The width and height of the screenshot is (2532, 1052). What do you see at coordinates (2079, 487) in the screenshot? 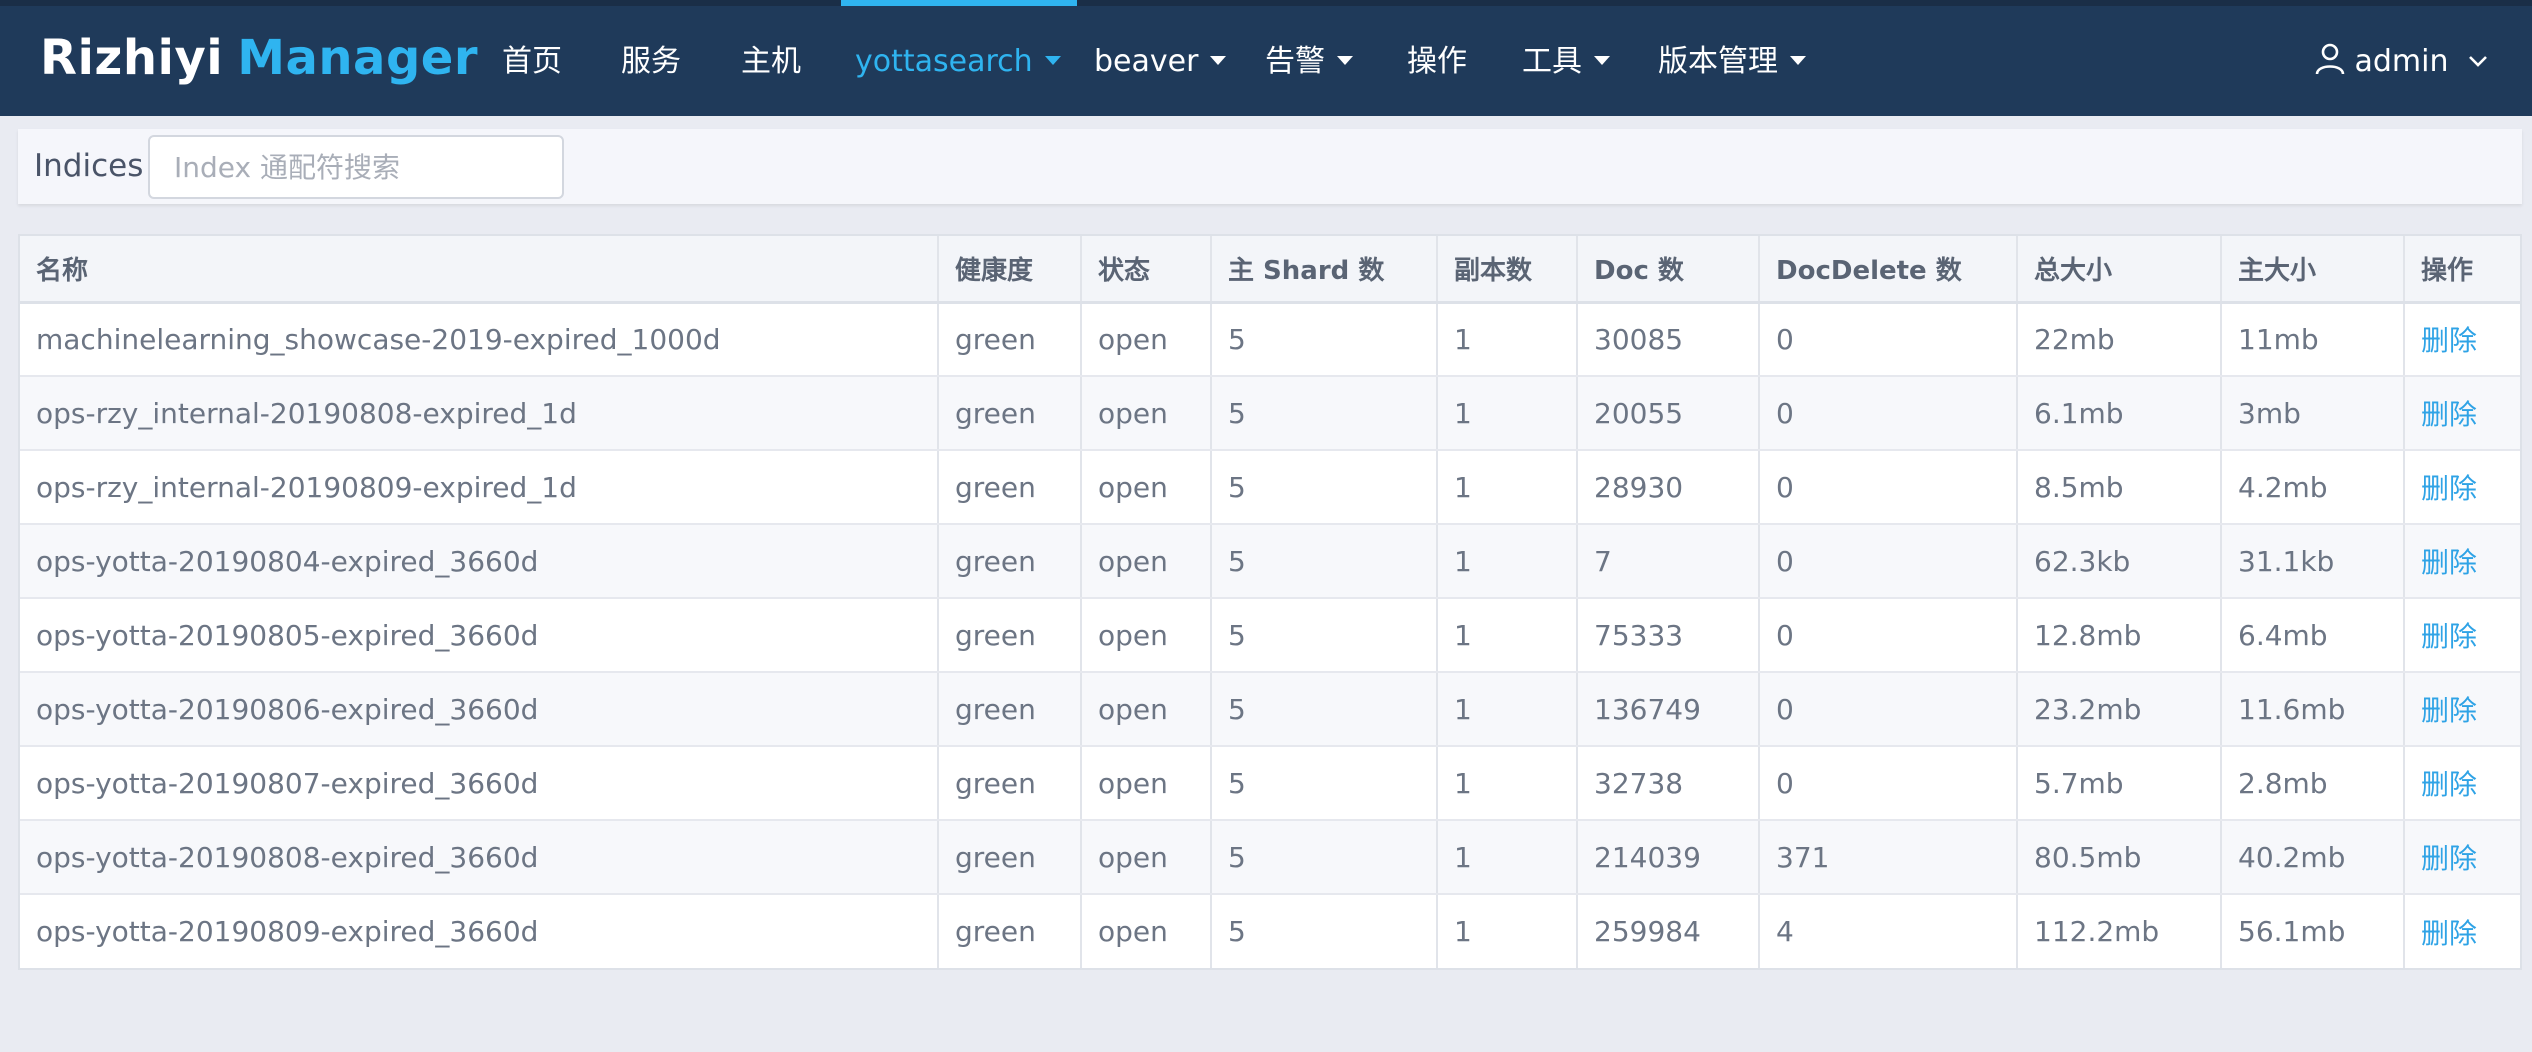
I see `cell-total-size: 8.5mb` at bounding box center [2079, 487].